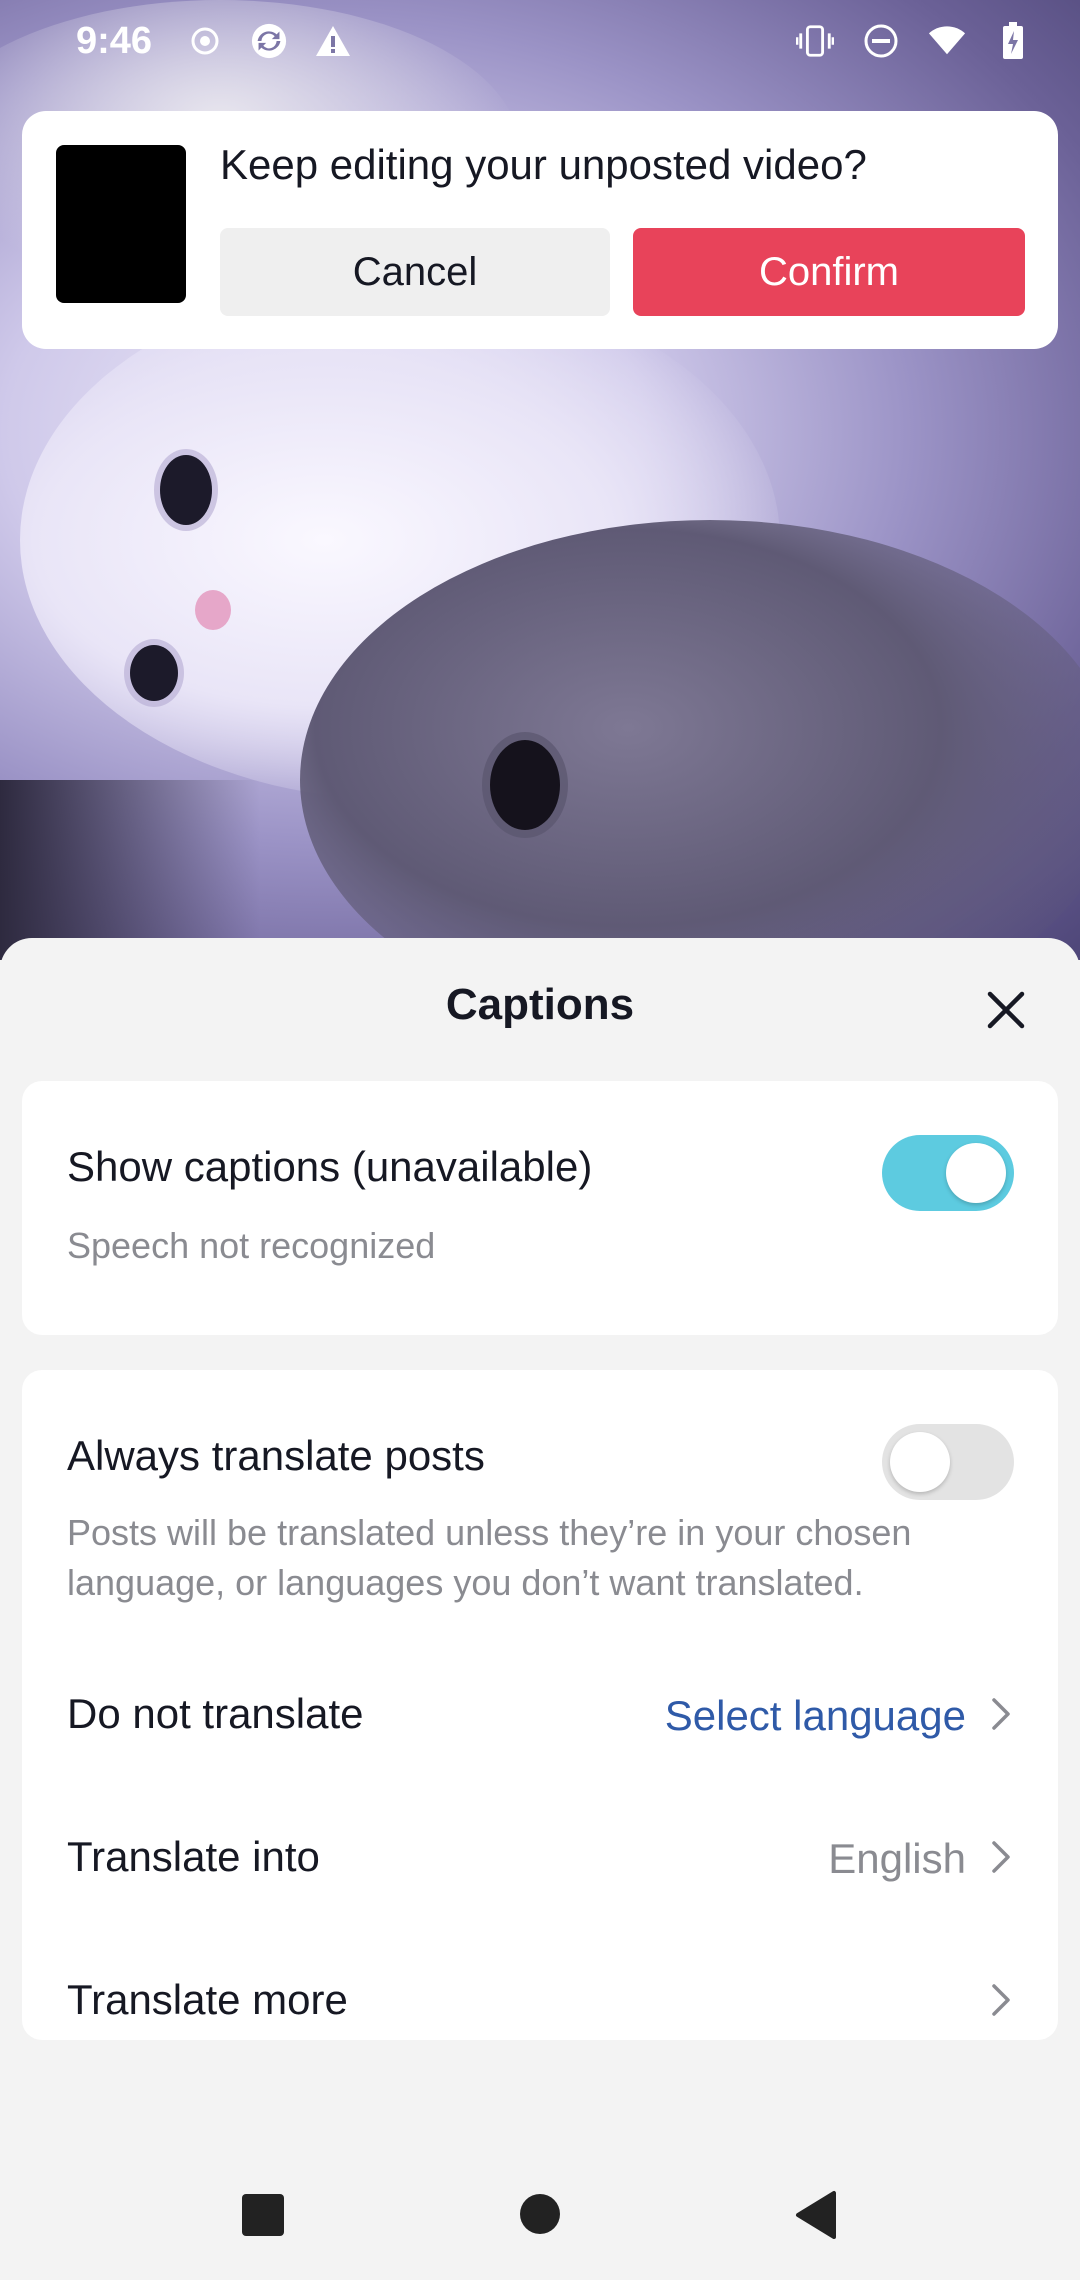  I want to click on recents-button, so click(263, 2217).